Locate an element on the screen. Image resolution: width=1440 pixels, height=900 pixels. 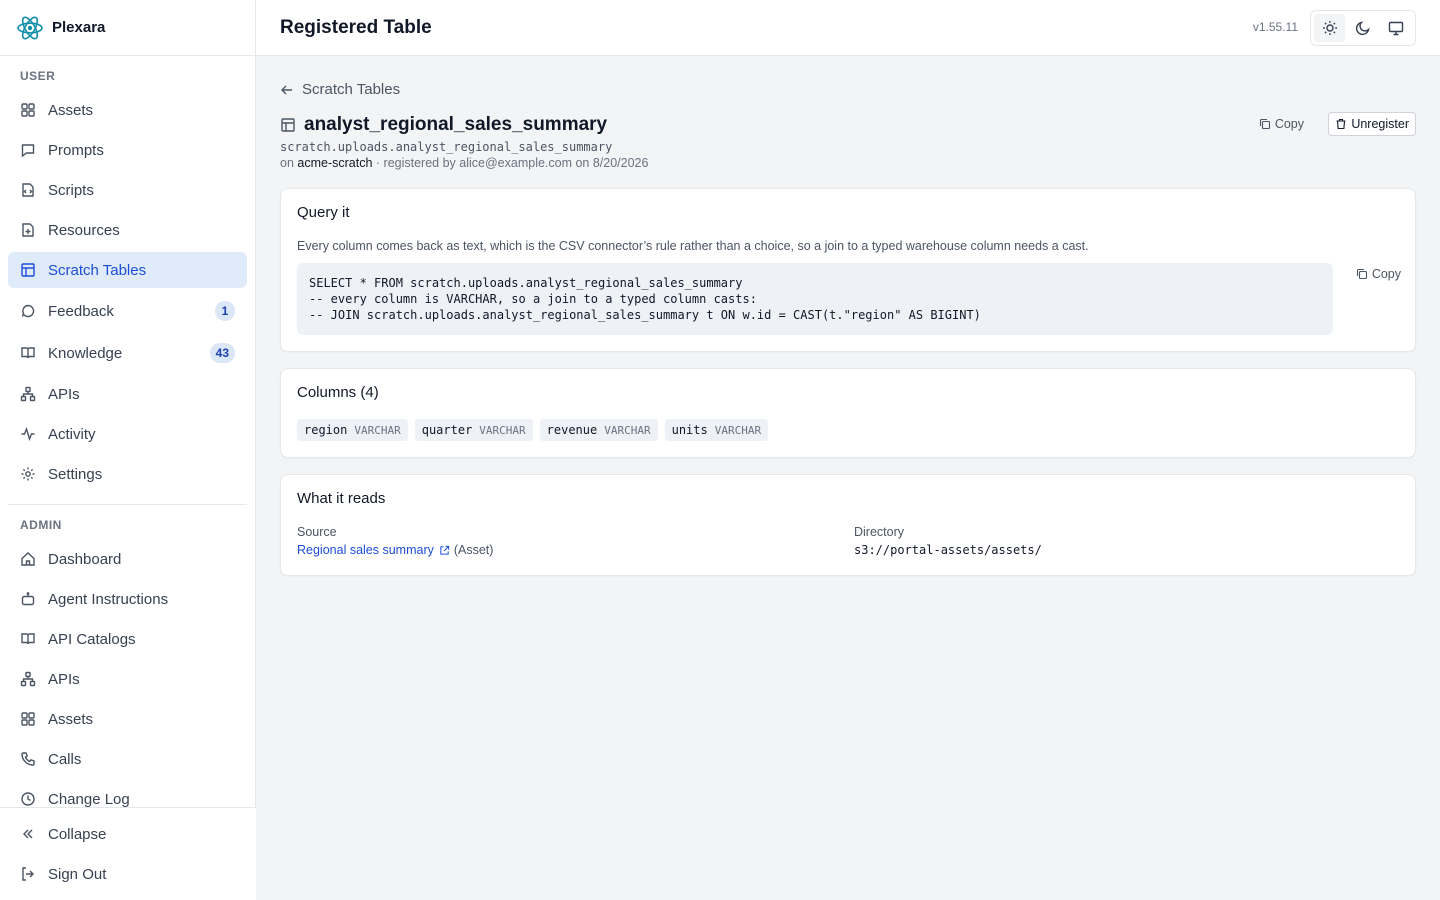
query-card-title: Query it is located at coordinates (323, 212).